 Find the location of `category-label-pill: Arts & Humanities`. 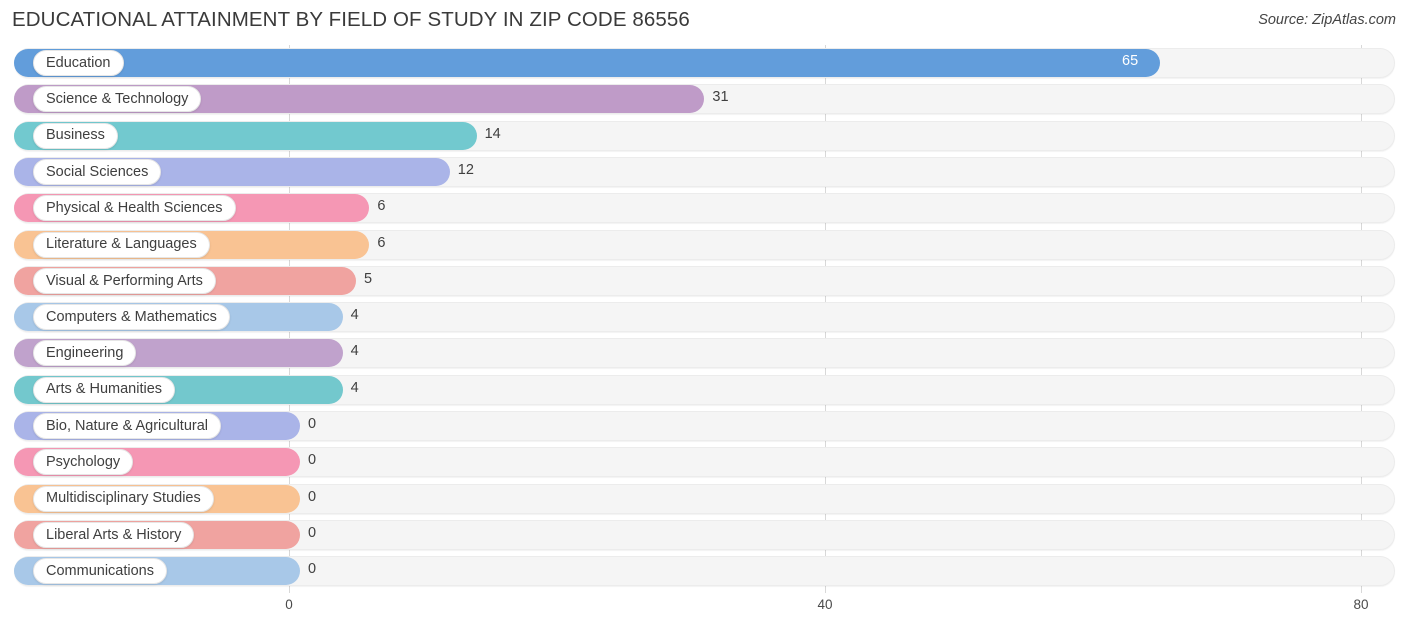

category-label-pill: Arts & Humanities is located at coordinates (104, 389).